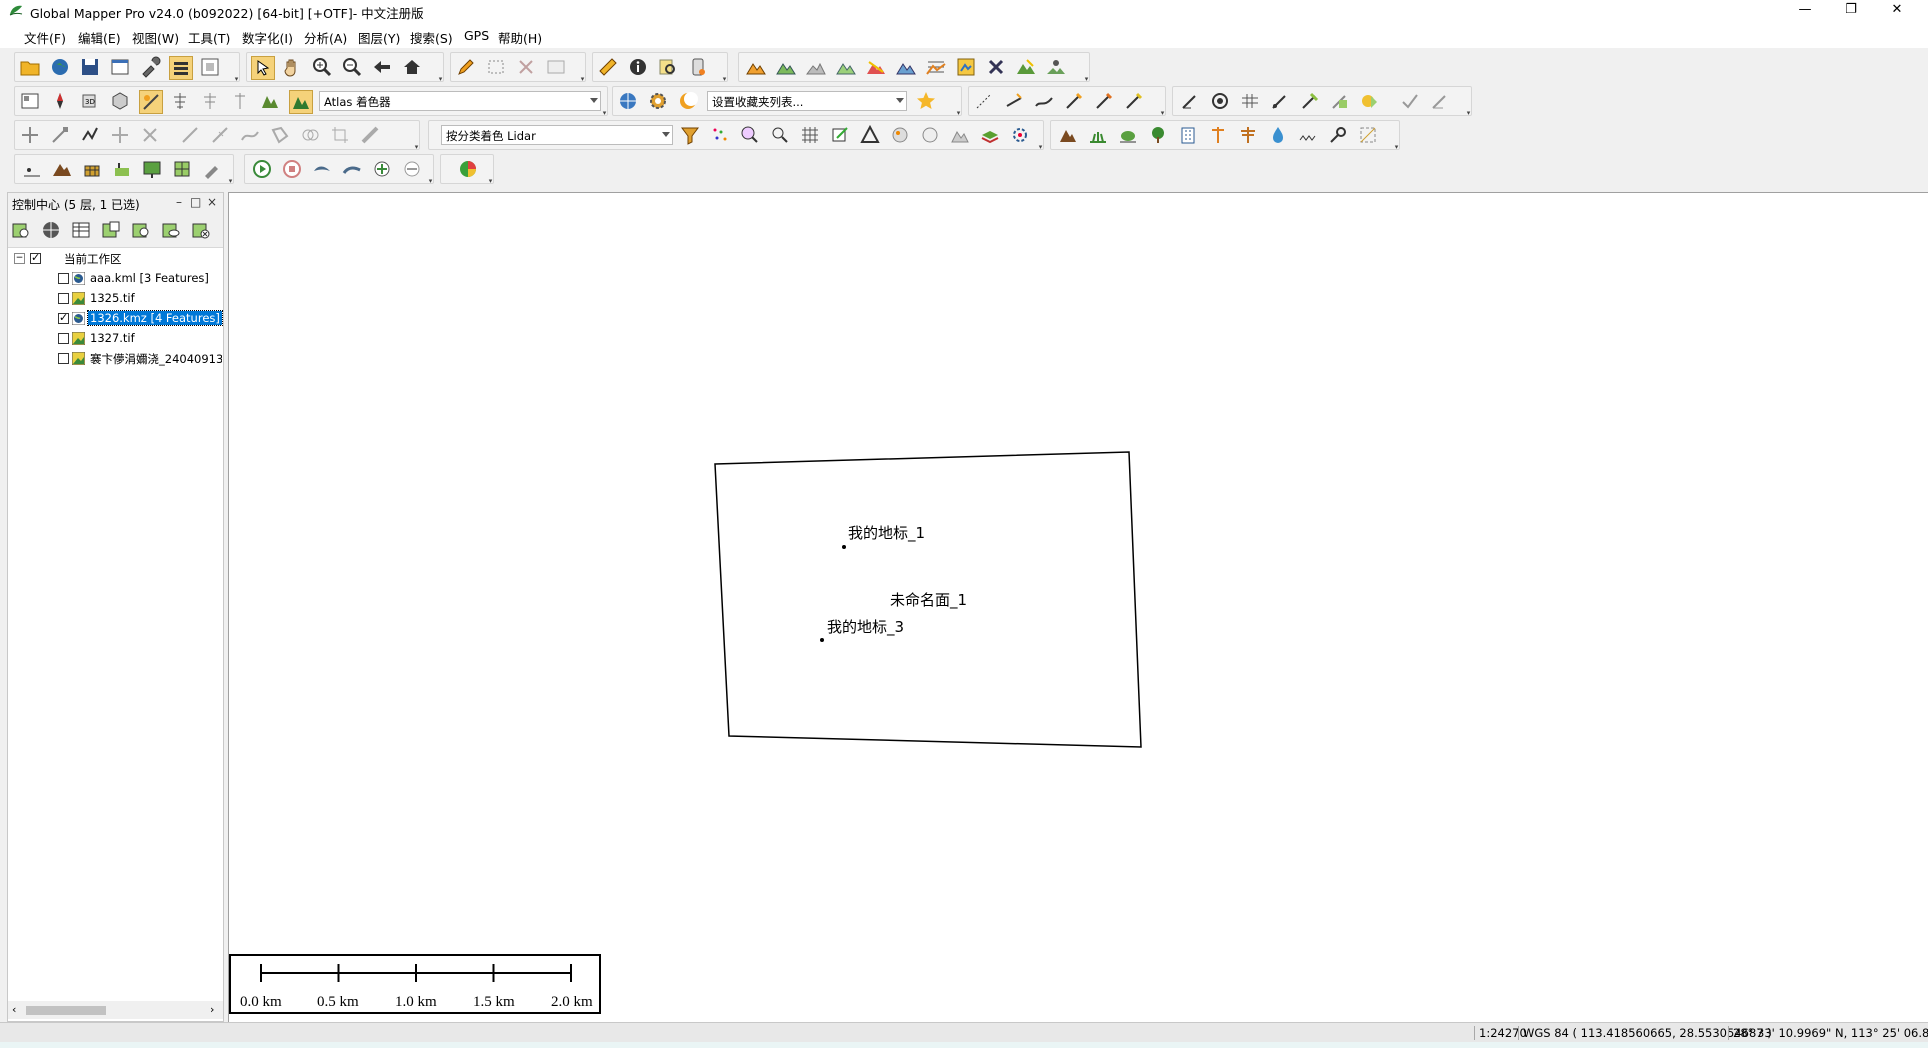  Describe the element at coordinates (1370, 101) in the screenshot. I see `attribute-icon` at that location.